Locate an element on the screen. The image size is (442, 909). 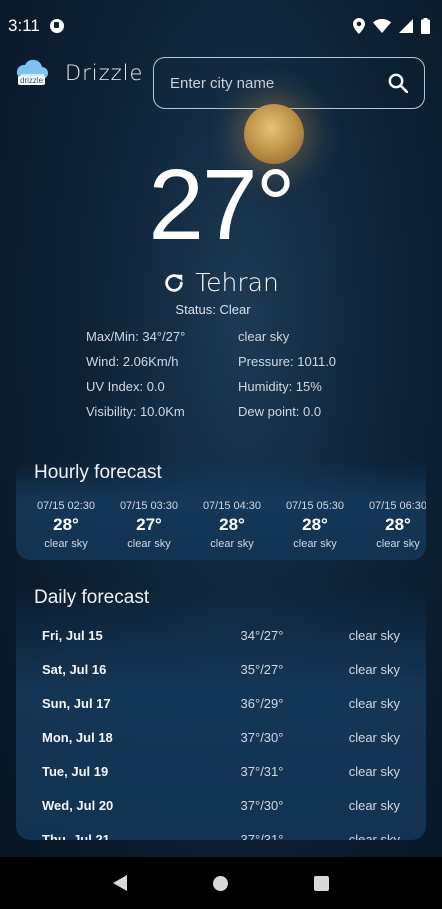
daily-row: Fri, Jul 15 34°/27° clear sky is located at coordinates (221, 638).